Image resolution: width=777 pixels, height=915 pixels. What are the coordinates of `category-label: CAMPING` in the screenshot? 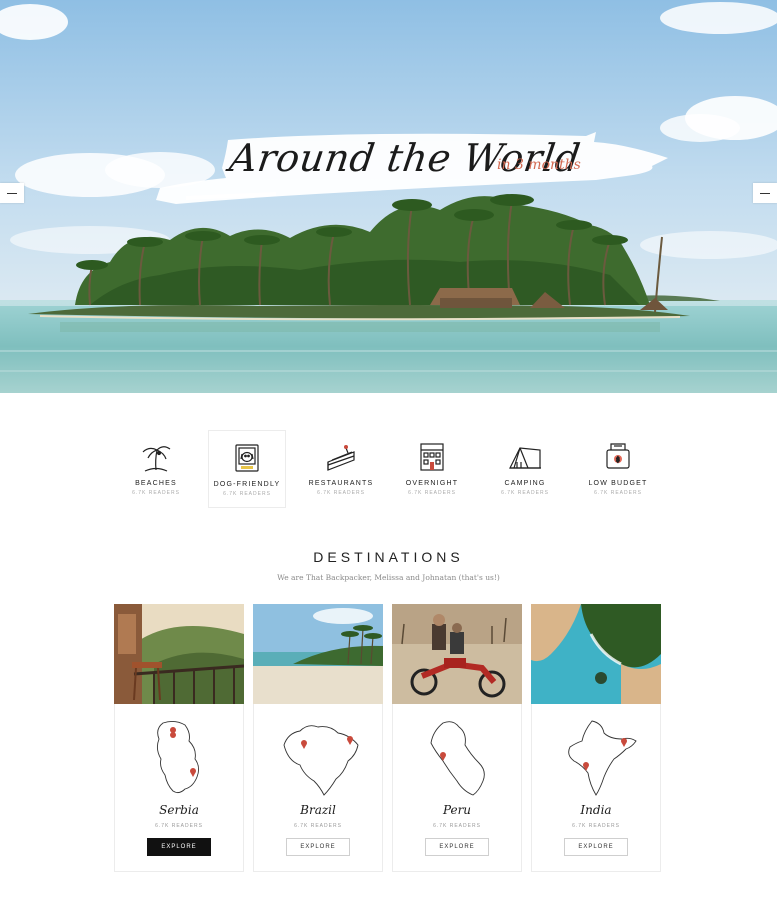 It's located at (525, 483).